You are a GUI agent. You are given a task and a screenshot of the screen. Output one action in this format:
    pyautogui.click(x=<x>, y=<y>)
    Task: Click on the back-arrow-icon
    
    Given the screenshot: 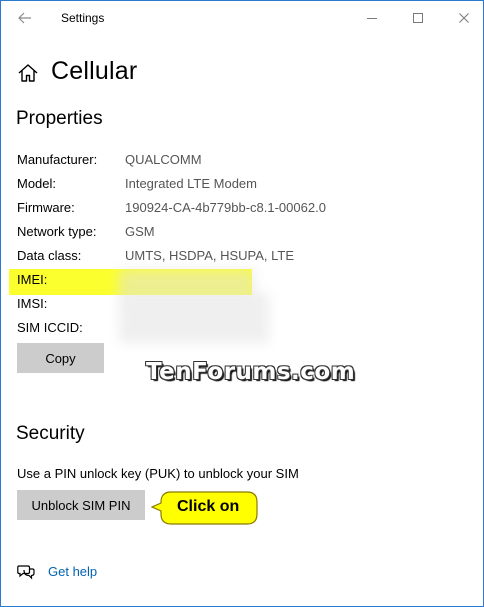 What is the action you would take?
    pyautogui.click(x=24, y=18)
    